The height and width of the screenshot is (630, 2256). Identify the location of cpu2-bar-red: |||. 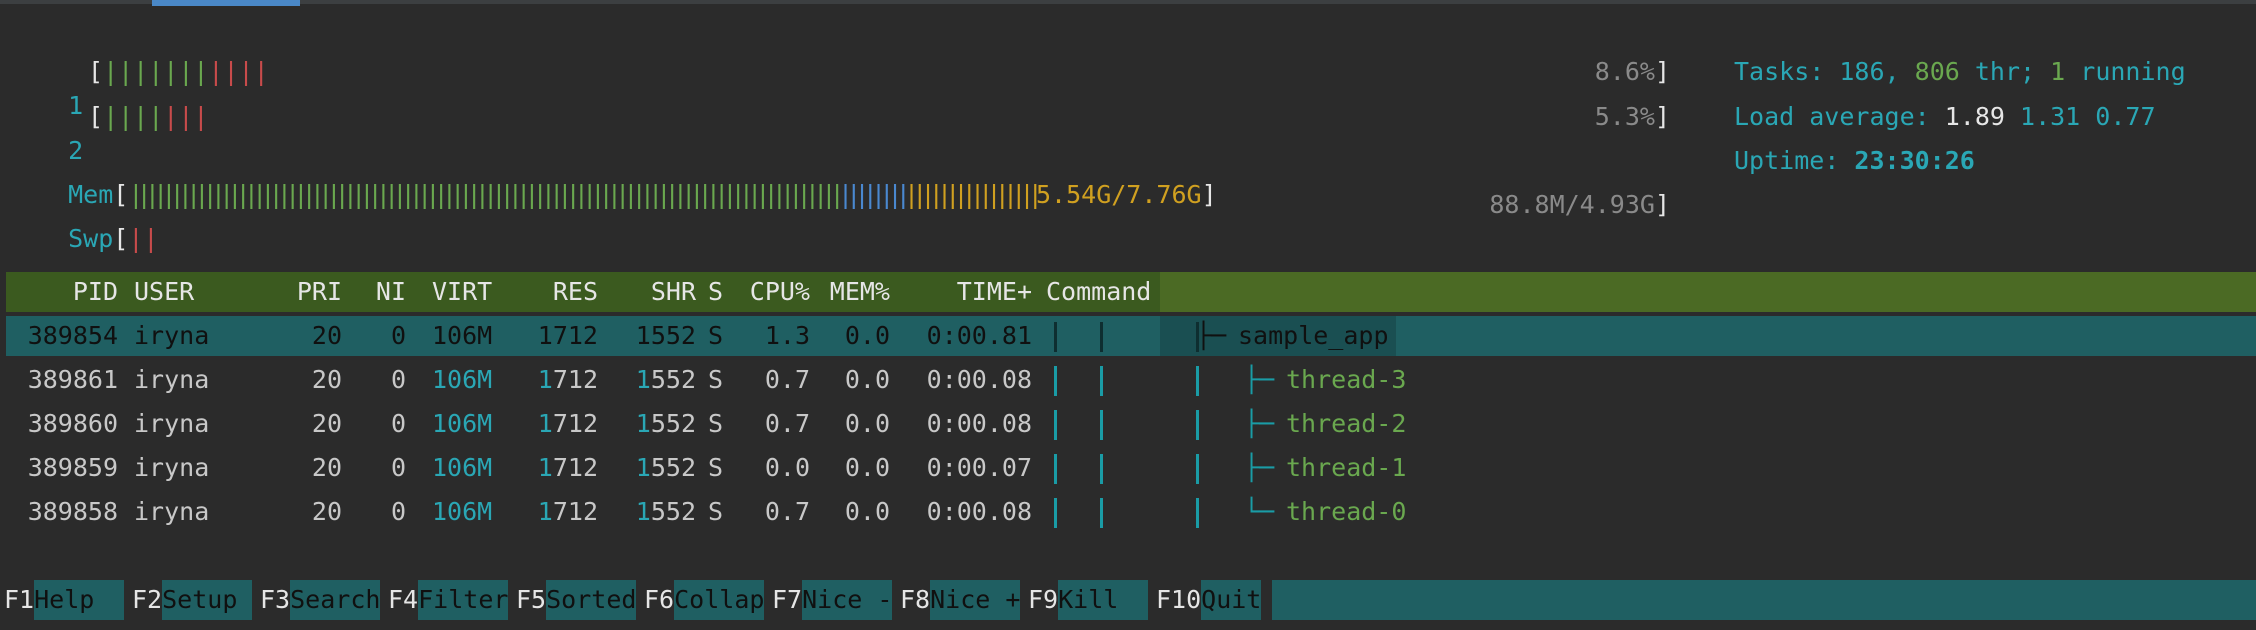
(186, 116).